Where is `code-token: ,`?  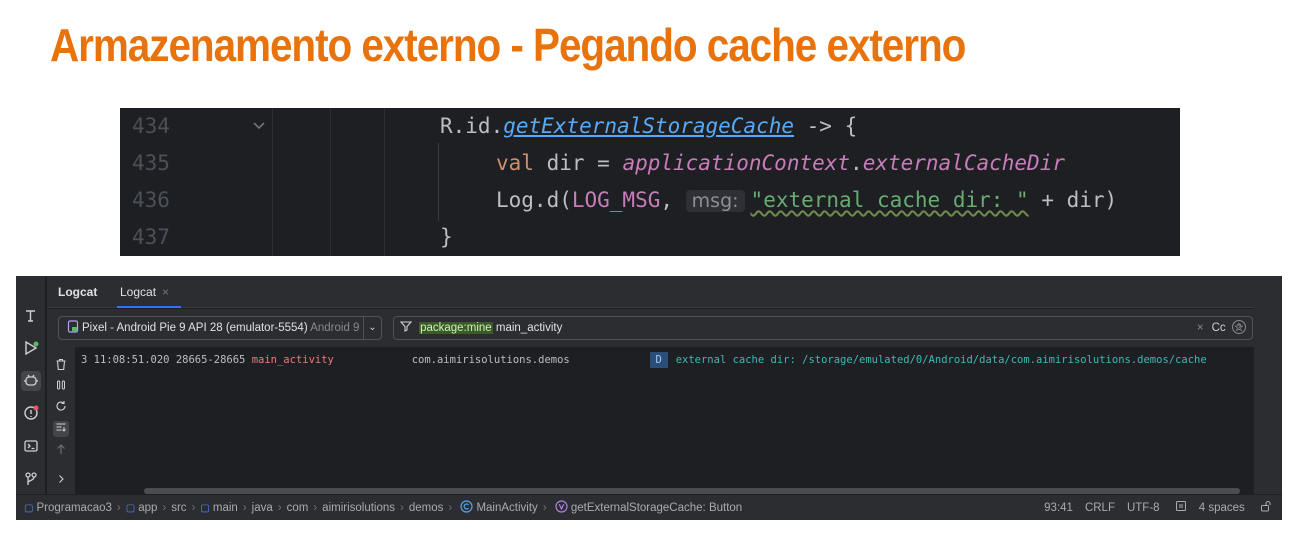
code-token: , is located at coordinates (673, 200).